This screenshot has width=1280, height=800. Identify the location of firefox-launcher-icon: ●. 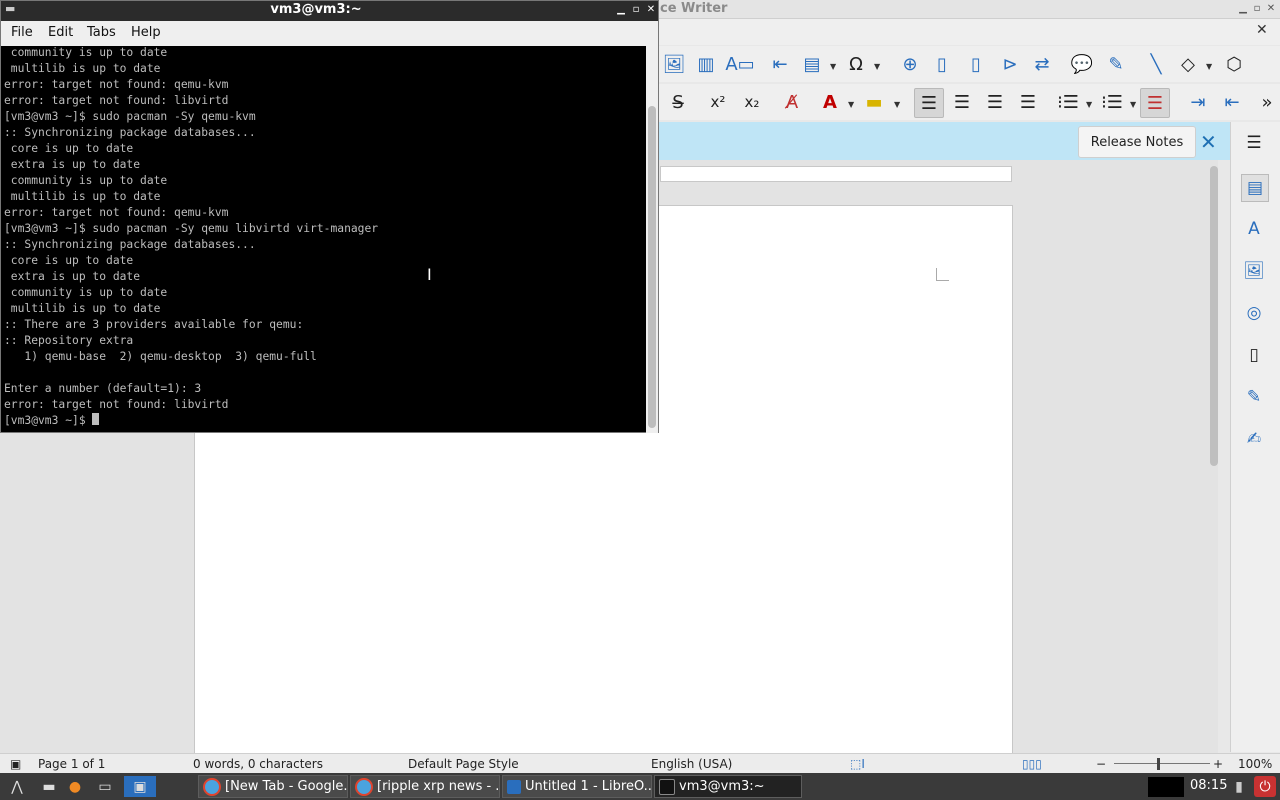
(75, 786).